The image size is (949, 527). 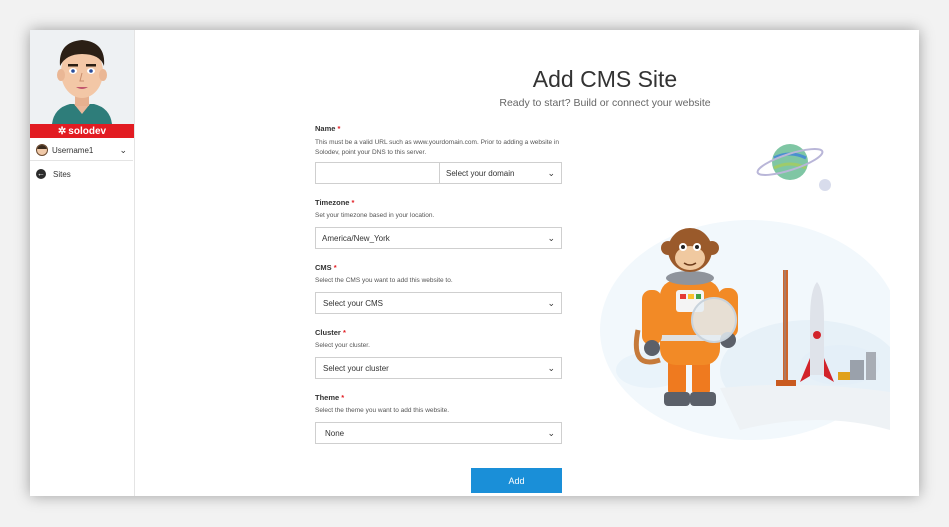 What do you see at coordinates (480, 173) in the screenshot?
I see `domain-select-value: Select your domain` at bounding box center [480, 173].